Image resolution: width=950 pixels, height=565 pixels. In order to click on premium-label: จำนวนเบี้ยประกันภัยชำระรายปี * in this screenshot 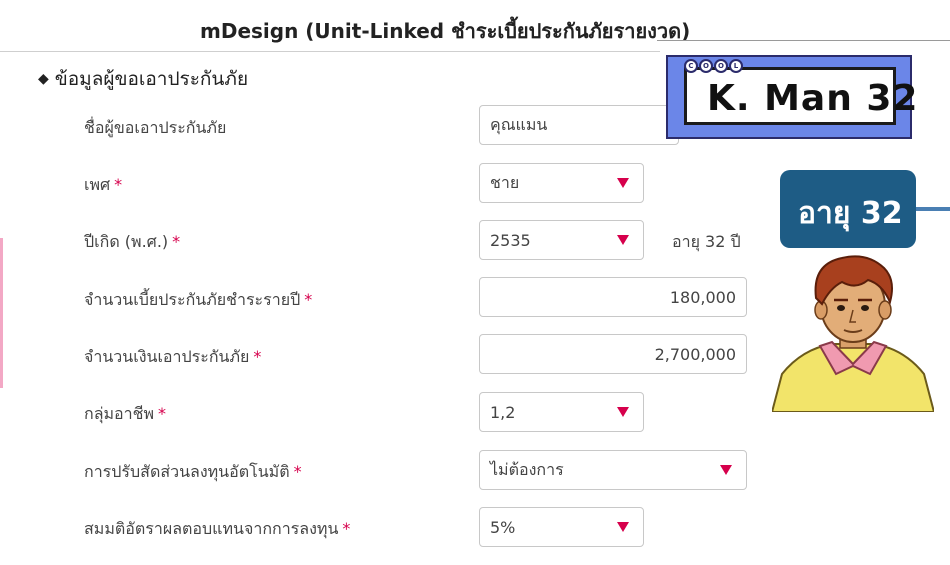, I will do `click(198, 299)`.